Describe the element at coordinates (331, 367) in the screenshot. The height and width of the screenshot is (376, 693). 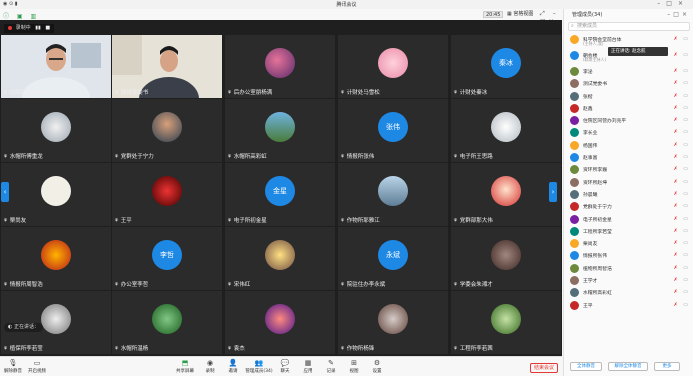
I see `notes-button: ✎ 记录` at that location.